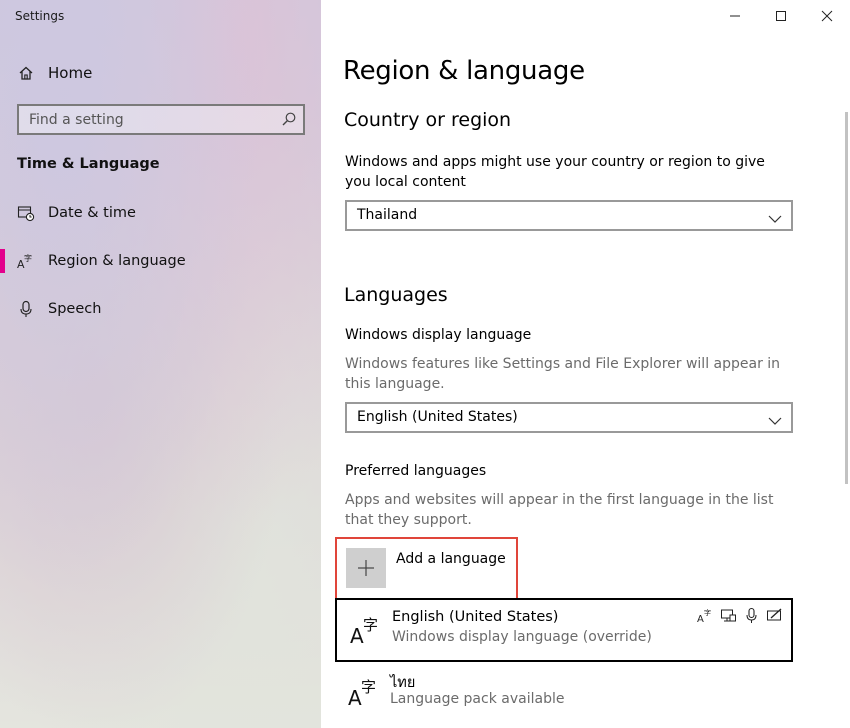 Image resolution: width=850 pixels, height=728 pixels. What do you see at coordinates (569, 417) in the screenshot?
I see `display-language-dropdown: English (United States)` at bounding box center [569, 417].